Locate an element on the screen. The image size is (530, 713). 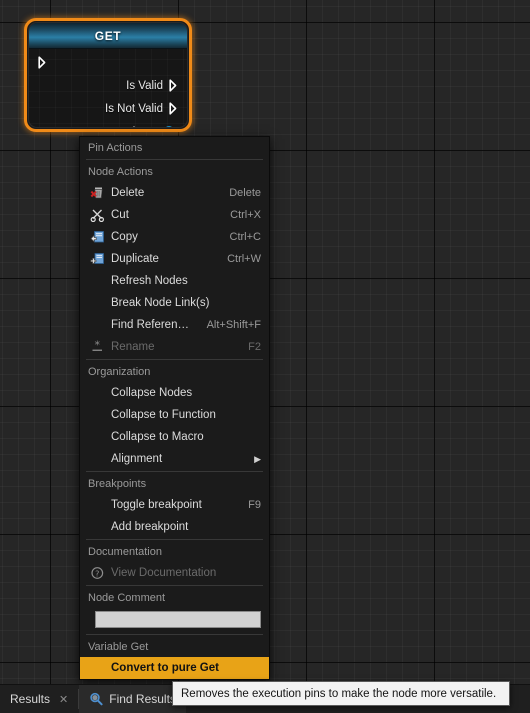
node-comment-wrapper is located at coordinates (174, 620).